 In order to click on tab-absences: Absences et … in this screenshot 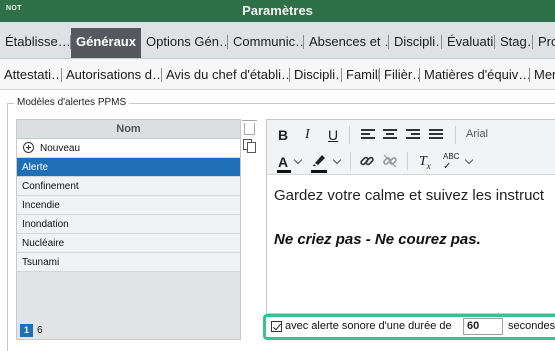, I will do `click(346, 43)`.